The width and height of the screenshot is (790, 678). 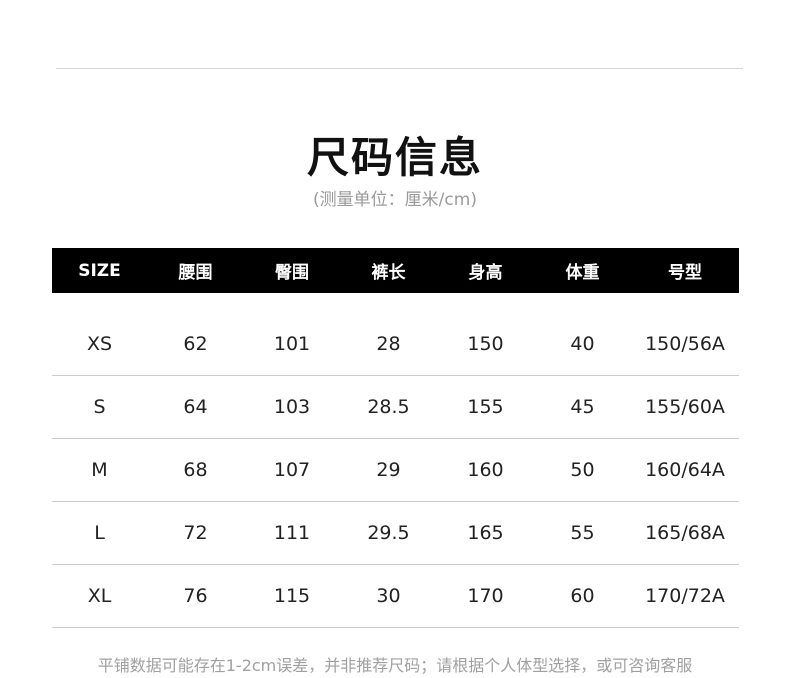 What do you see at coordinates (99, 270) in the screenshot?
I see `header-size: SIZE` at bounding box center [99, 270].